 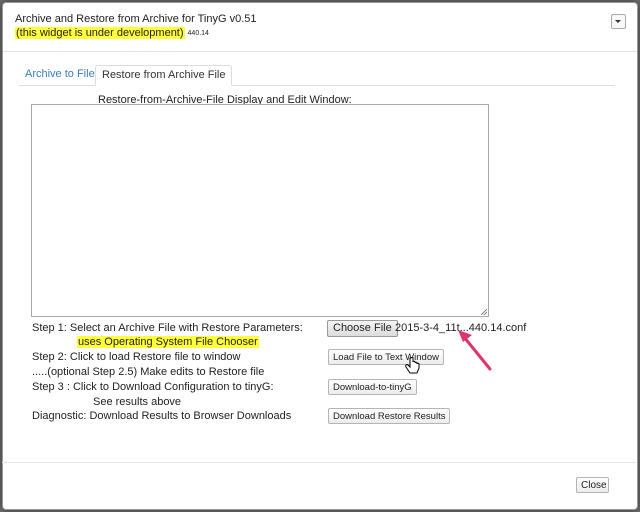 What do you see at coordinates (164, 75) in the screenshot?
I see `tab-restore-from-archive: Restore from Archive File` at bounding box center [164, 75].